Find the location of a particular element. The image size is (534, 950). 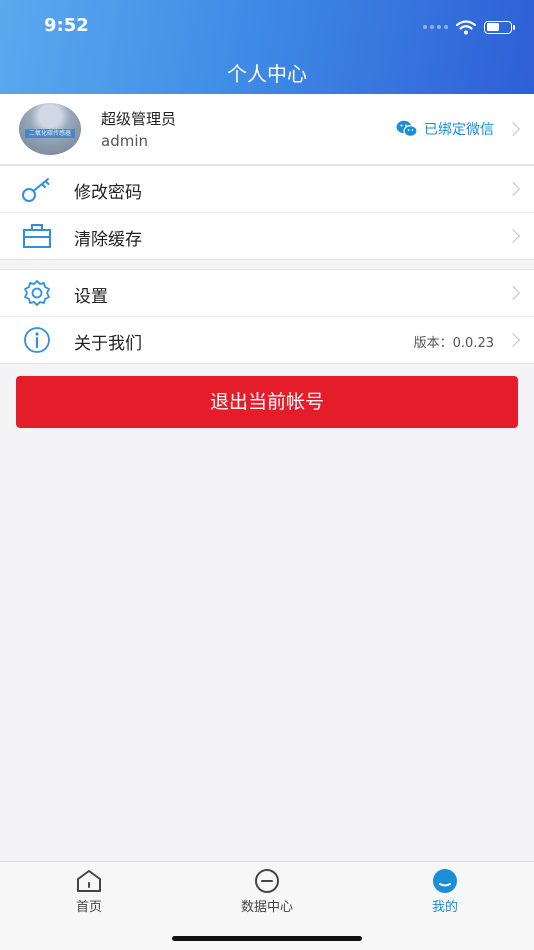

menu-label: 设置 is located at coordinates (91, 297).